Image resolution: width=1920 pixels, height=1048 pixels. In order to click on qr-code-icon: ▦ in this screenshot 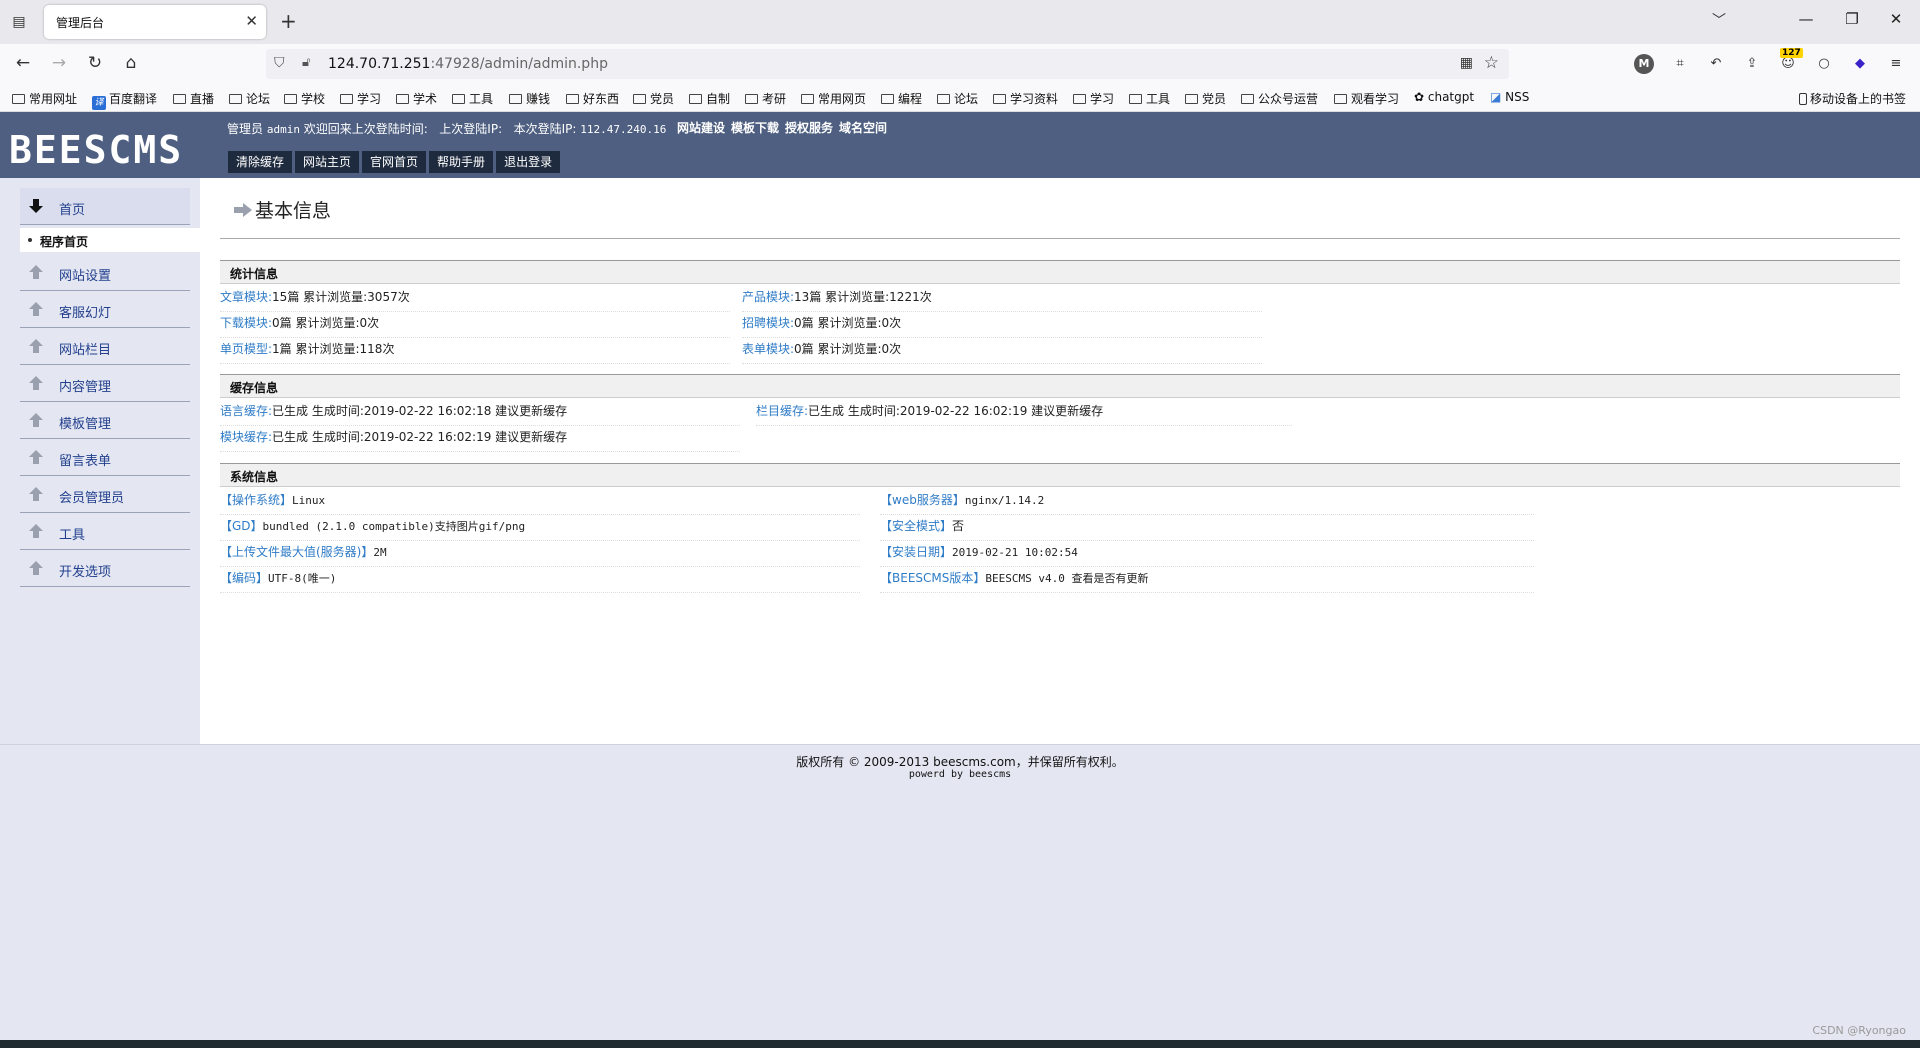, I will do `click(1466, 63)`.